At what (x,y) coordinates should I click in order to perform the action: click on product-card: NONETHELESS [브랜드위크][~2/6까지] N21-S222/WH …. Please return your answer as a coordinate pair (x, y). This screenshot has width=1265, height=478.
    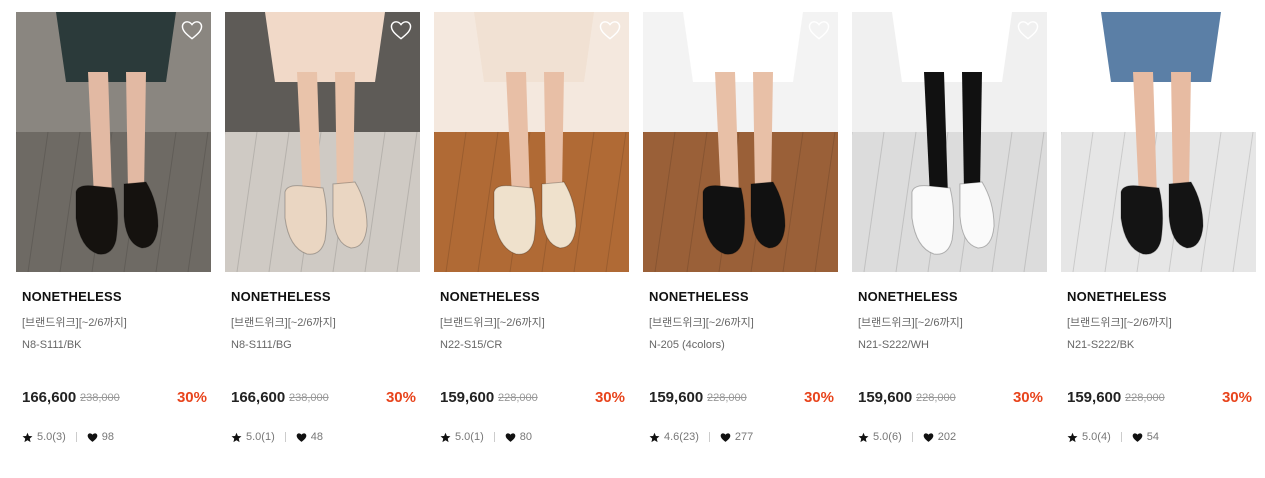
    Looking at the image, I should click on (949, 242).